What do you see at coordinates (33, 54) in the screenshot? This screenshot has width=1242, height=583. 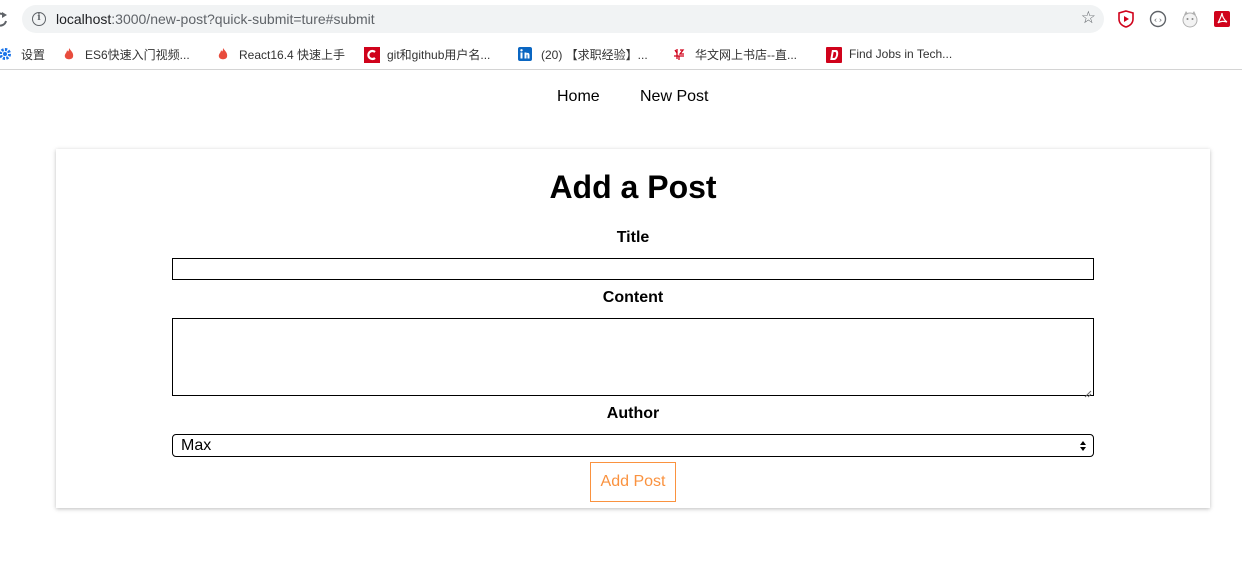 I see `bookmark-label: 设置` at bounding box center [33, 54].